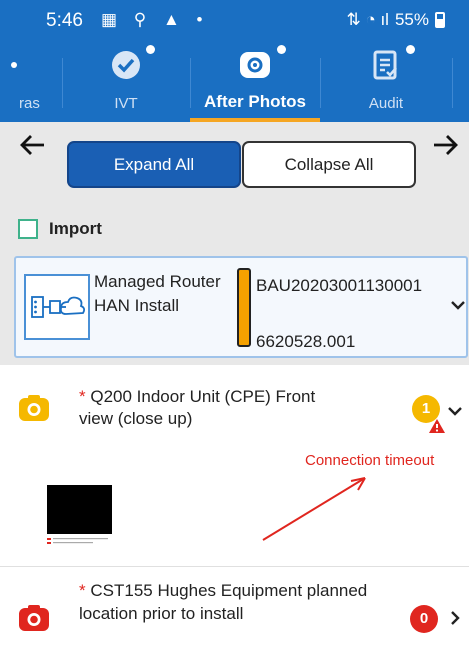 This screenshot has height=669, width=469. Describe the element at coordinates (329, 164) in the screenshot. I see `collapse-all-button: Collapse All` at that location.